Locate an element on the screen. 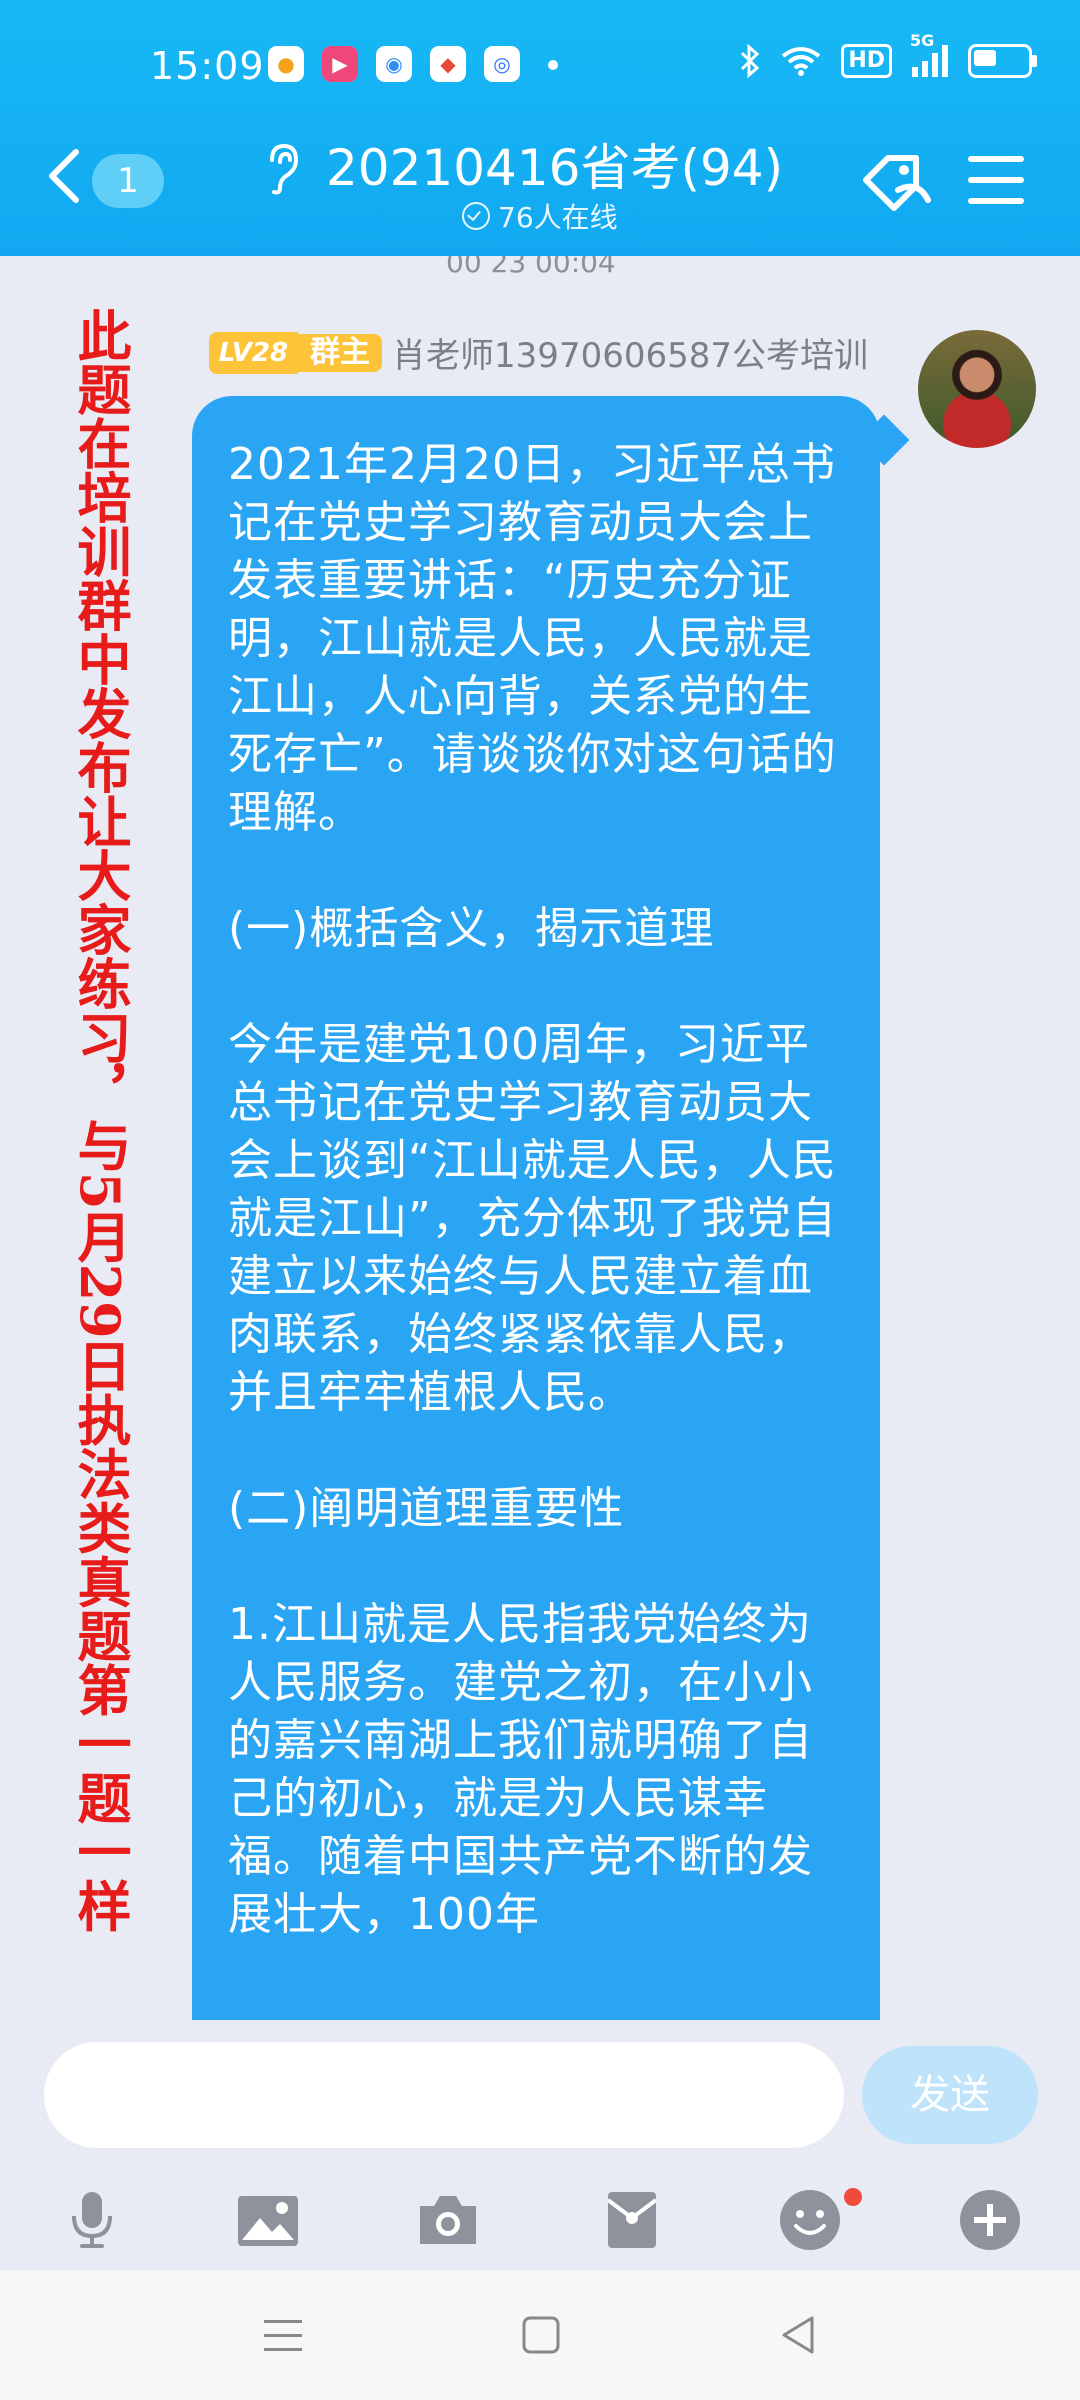  hd-badge: HD is located at coordinates (866, 61).